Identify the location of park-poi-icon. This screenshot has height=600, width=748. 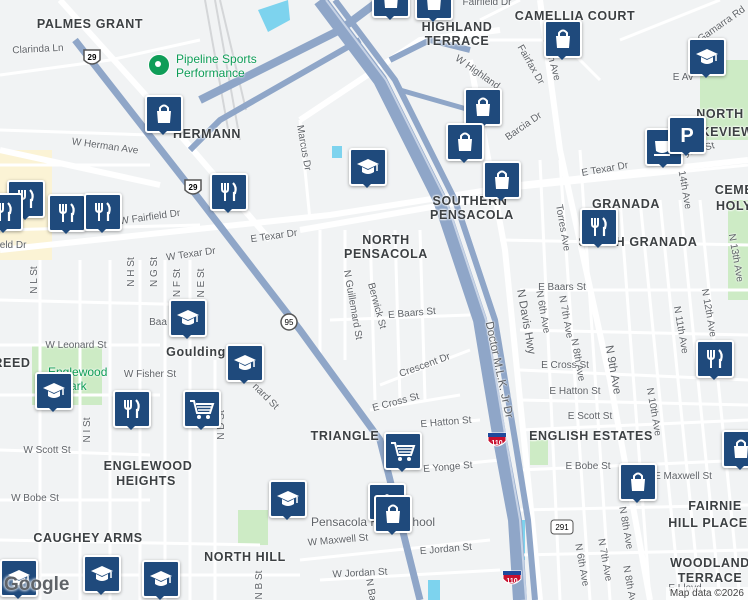
(159, 65).